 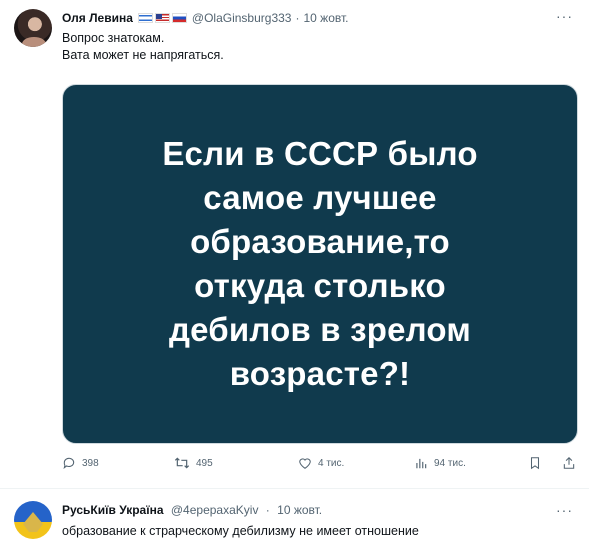 I want to click on tweet-actions: 398 495 4 тис. 94 тис., so click(x=320, y=465).